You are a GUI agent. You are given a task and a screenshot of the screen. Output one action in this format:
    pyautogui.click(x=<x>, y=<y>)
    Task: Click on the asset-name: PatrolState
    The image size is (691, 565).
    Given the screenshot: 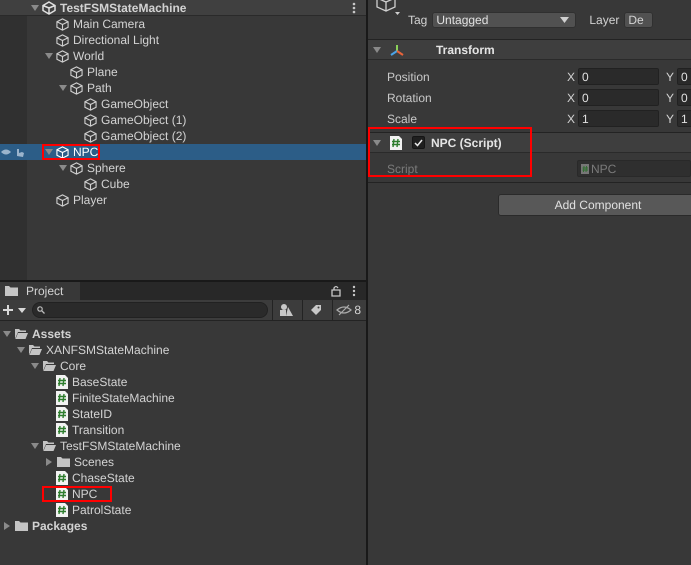 What is the action you would take?
    pyautogui.click(x=102, y=510)
    